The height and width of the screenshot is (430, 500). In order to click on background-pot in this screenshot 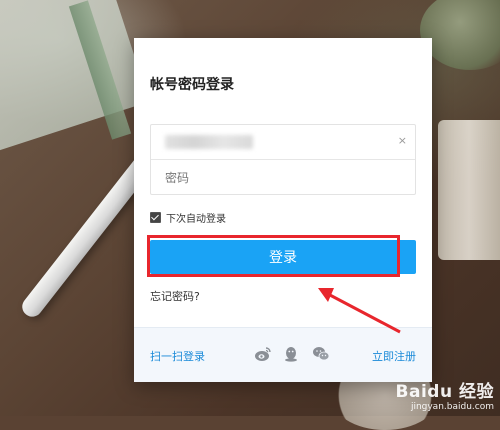, I will do `click(469, 190)`.